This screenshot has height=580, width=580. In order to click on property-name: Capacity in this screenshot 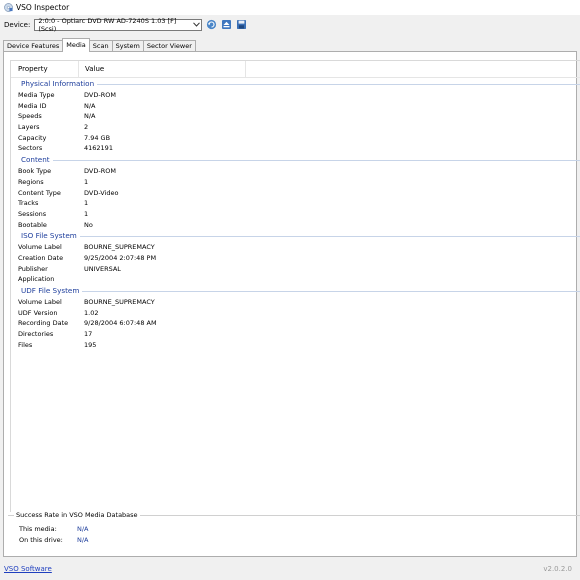, I will do `click(32, 137)`.